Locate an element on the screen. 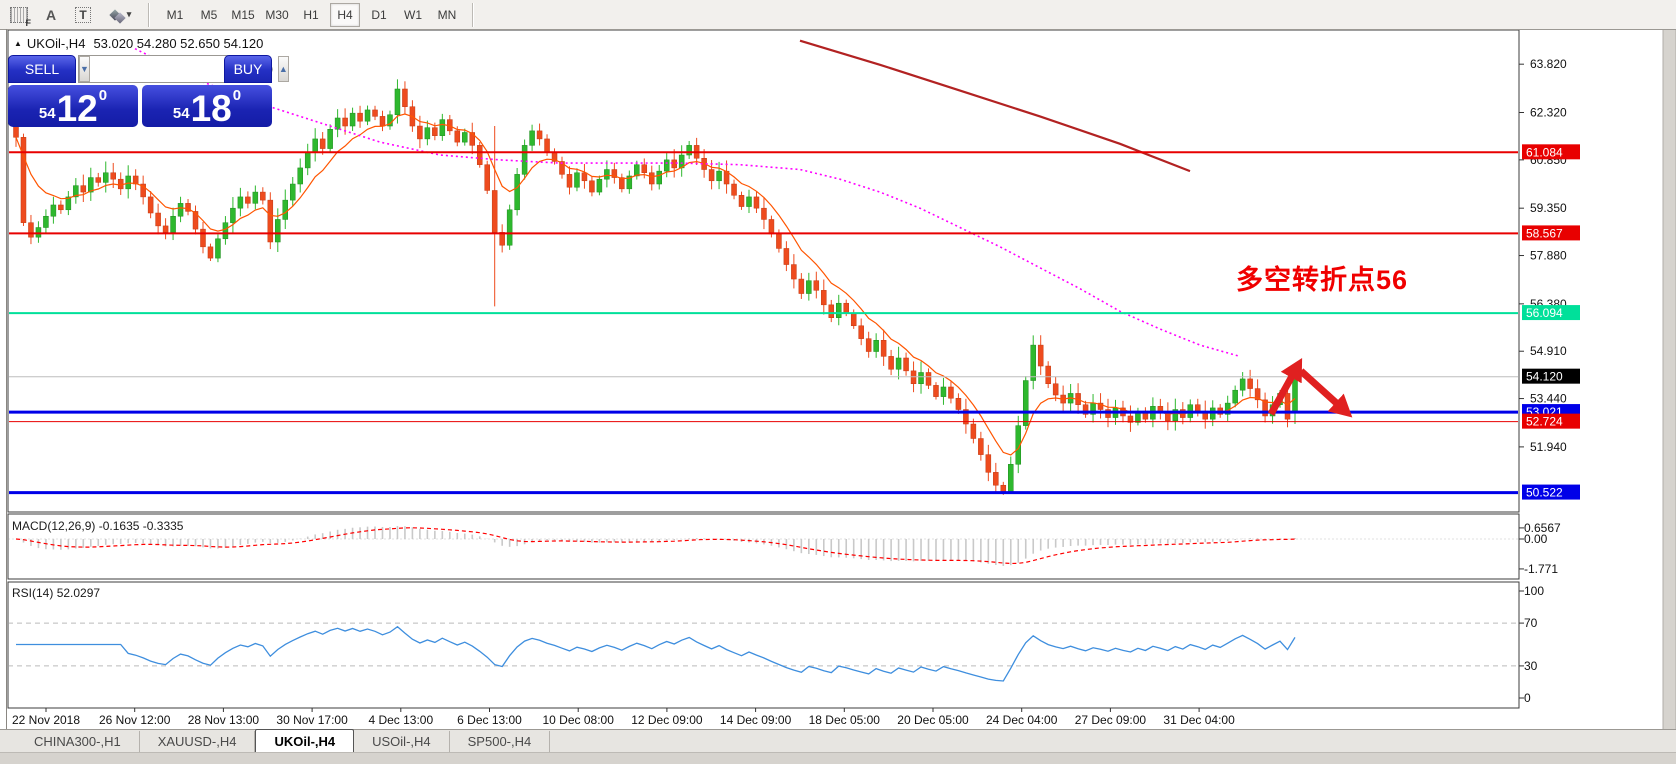 The height and width of the screenshot is (764, 1676). time-label: 18 Dec 05:00 is located at coordinates (845, 720).